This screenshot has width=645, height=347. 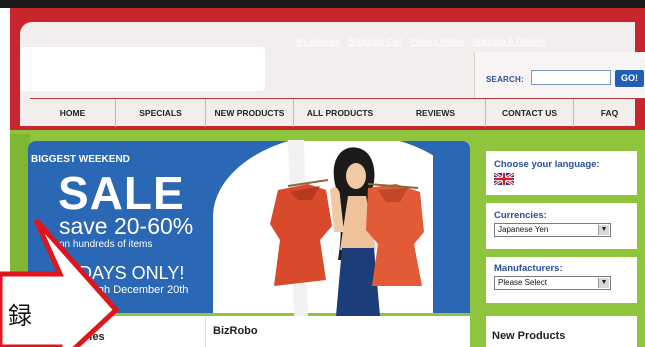 I want to click on nav-new-products: NEW PRODUCTS, so click(x=250, y=113).